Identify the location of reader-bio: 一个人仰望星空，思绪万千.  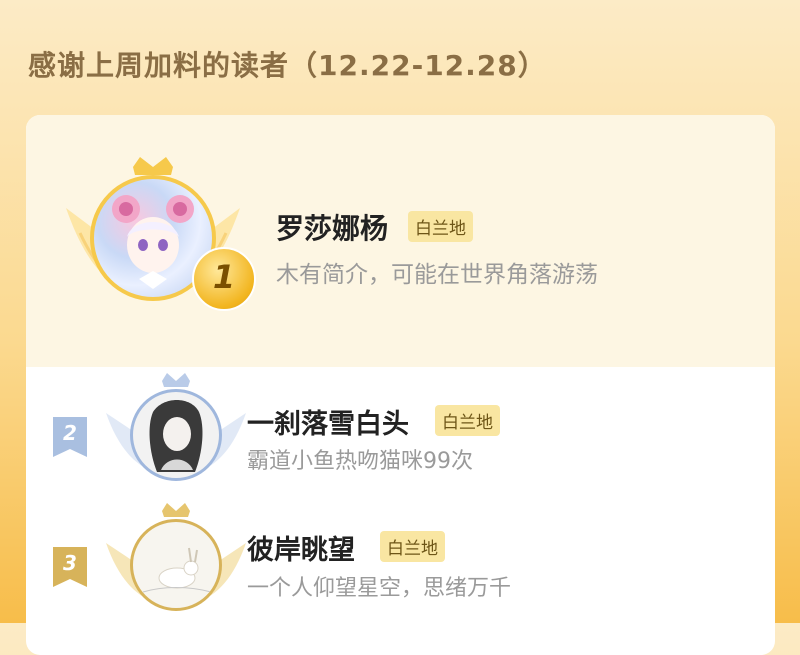
(379, 588).